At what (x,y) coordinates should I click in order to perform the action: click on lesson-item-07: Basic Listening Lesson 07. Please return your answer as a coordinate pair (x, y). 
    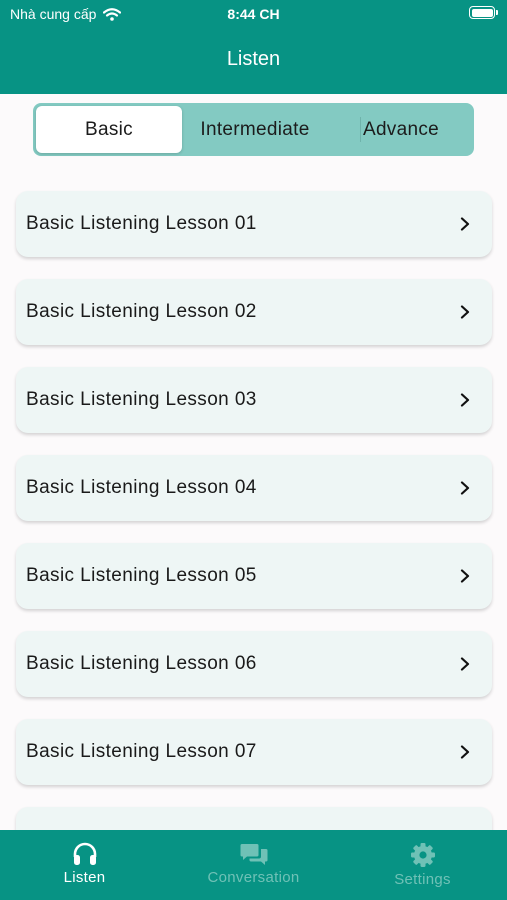
    Looking at the image, I should click on (254, 752).